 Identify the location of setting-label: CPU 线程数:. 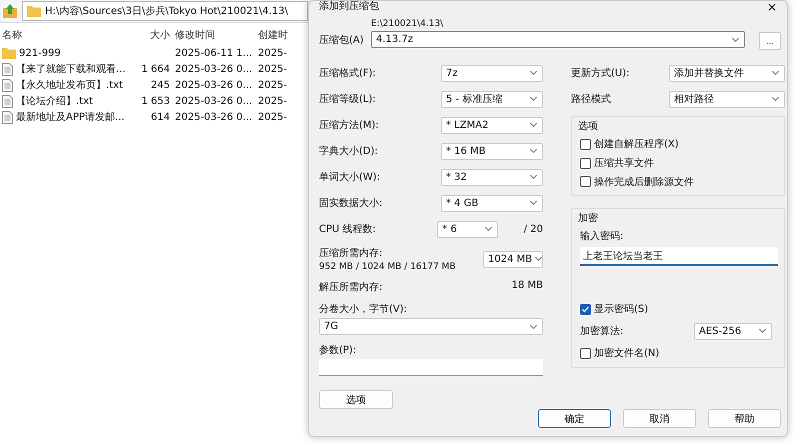
(348, 229).